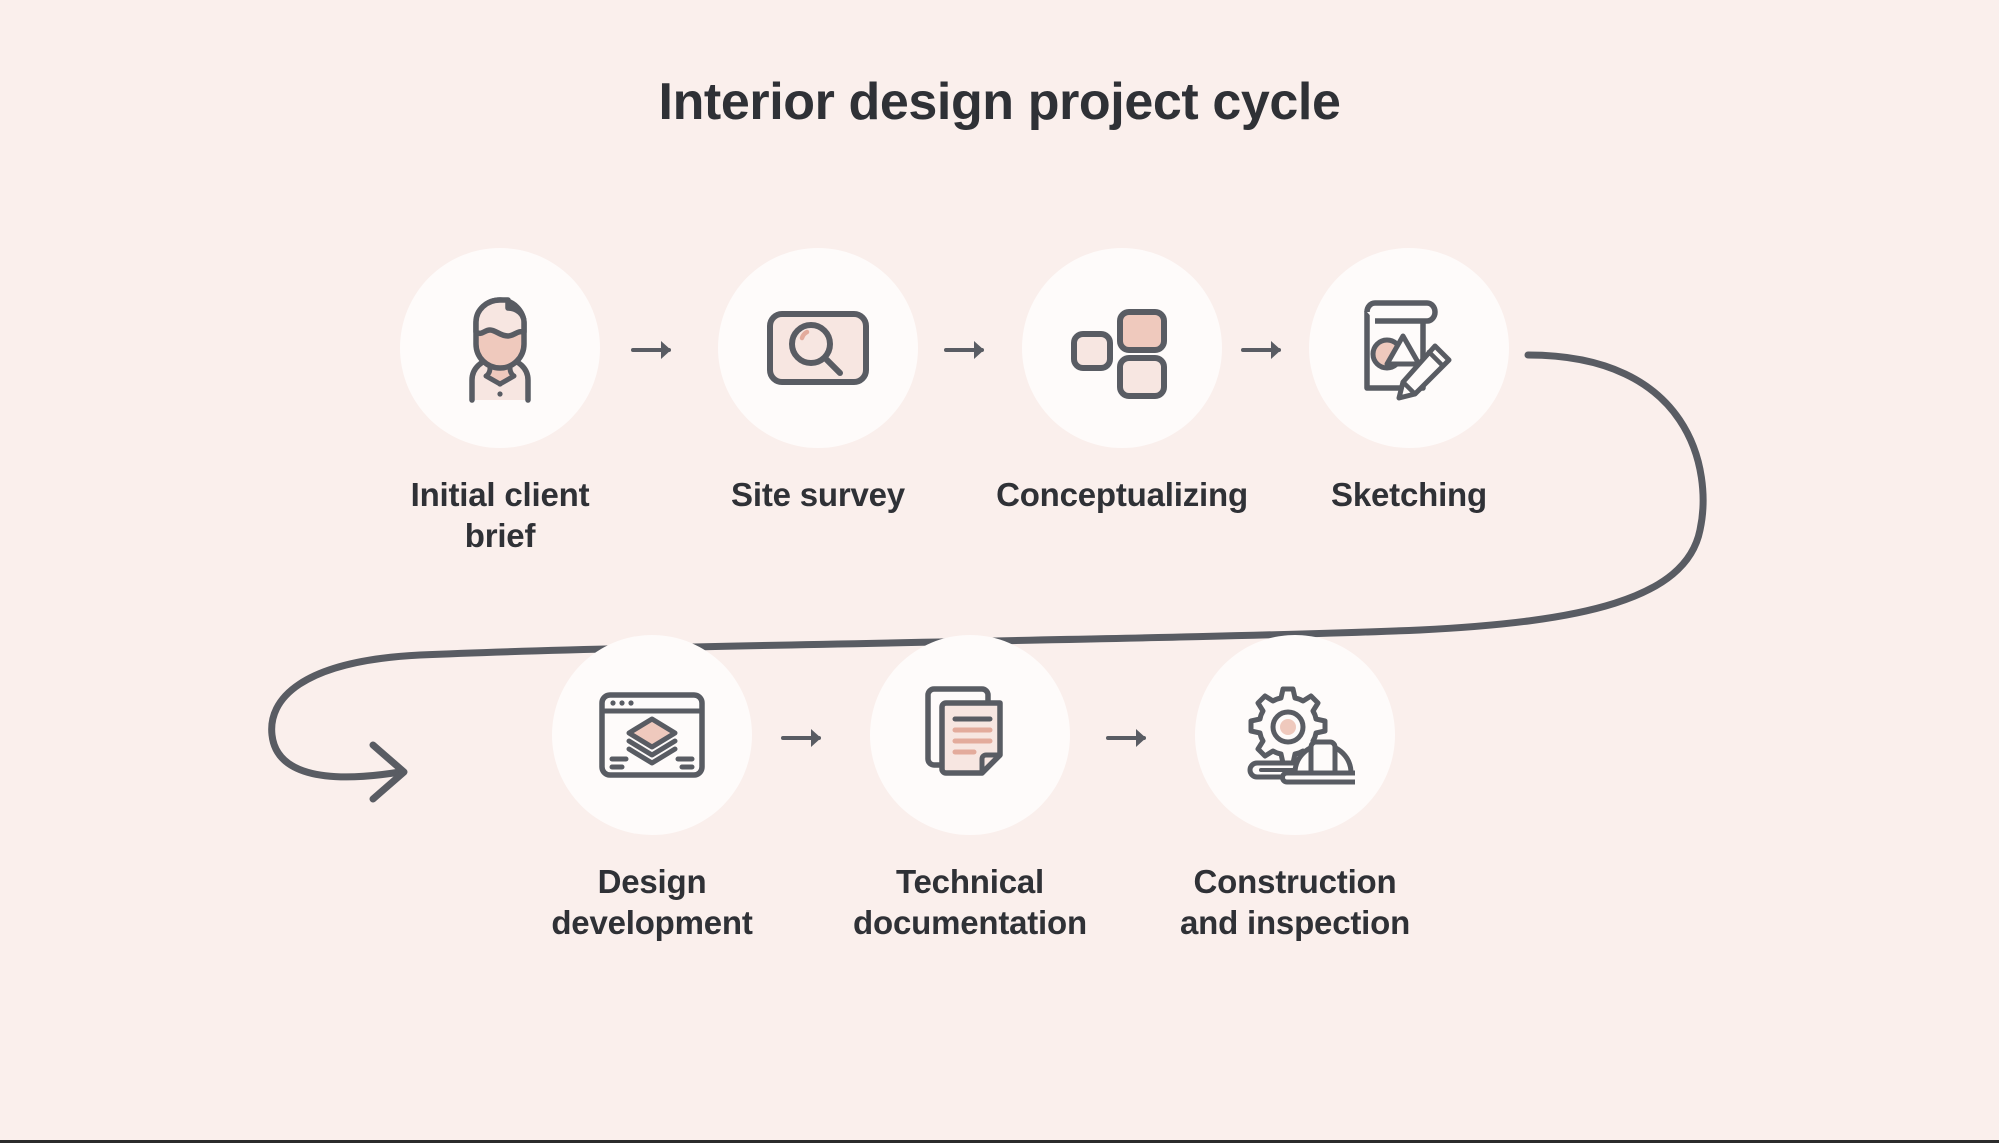 The image size is (1999, 1143). I want to click on browser-layers-icon, so click(652, 735).